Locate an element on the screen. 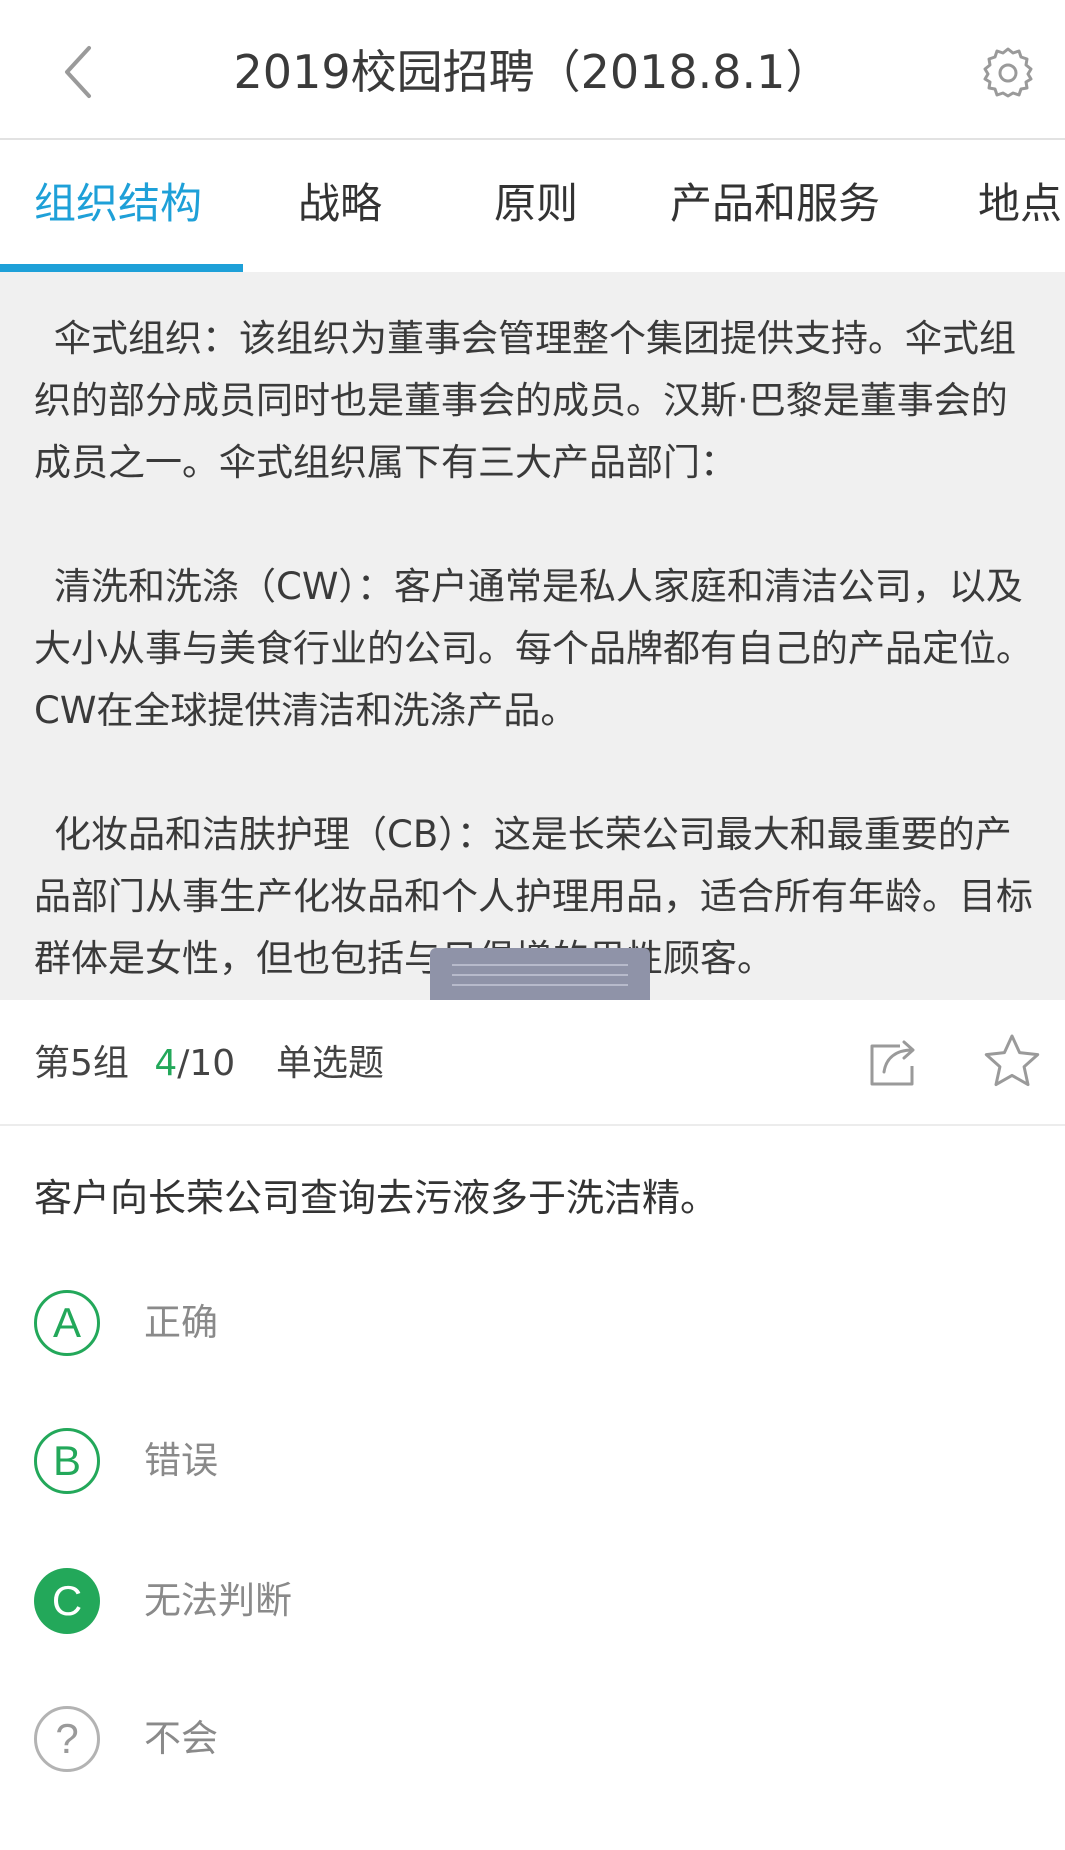 Image resolution: width=1065 pixels, height=1850 pixels. section-tabs: 组织结构 战略 原则 产品和服务 地点 is located at coordinates (532, 206).